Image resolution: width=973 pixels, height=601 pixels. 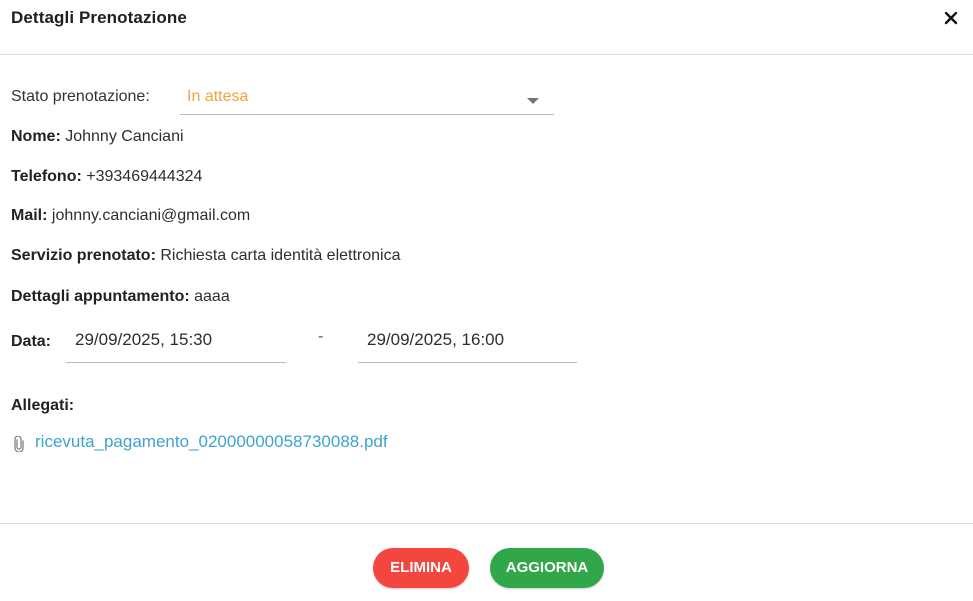 What do you see at coordinates (46, 176) in the screenshot?
I see `phone-label: Telefono:` at bounding box center [46, 176].